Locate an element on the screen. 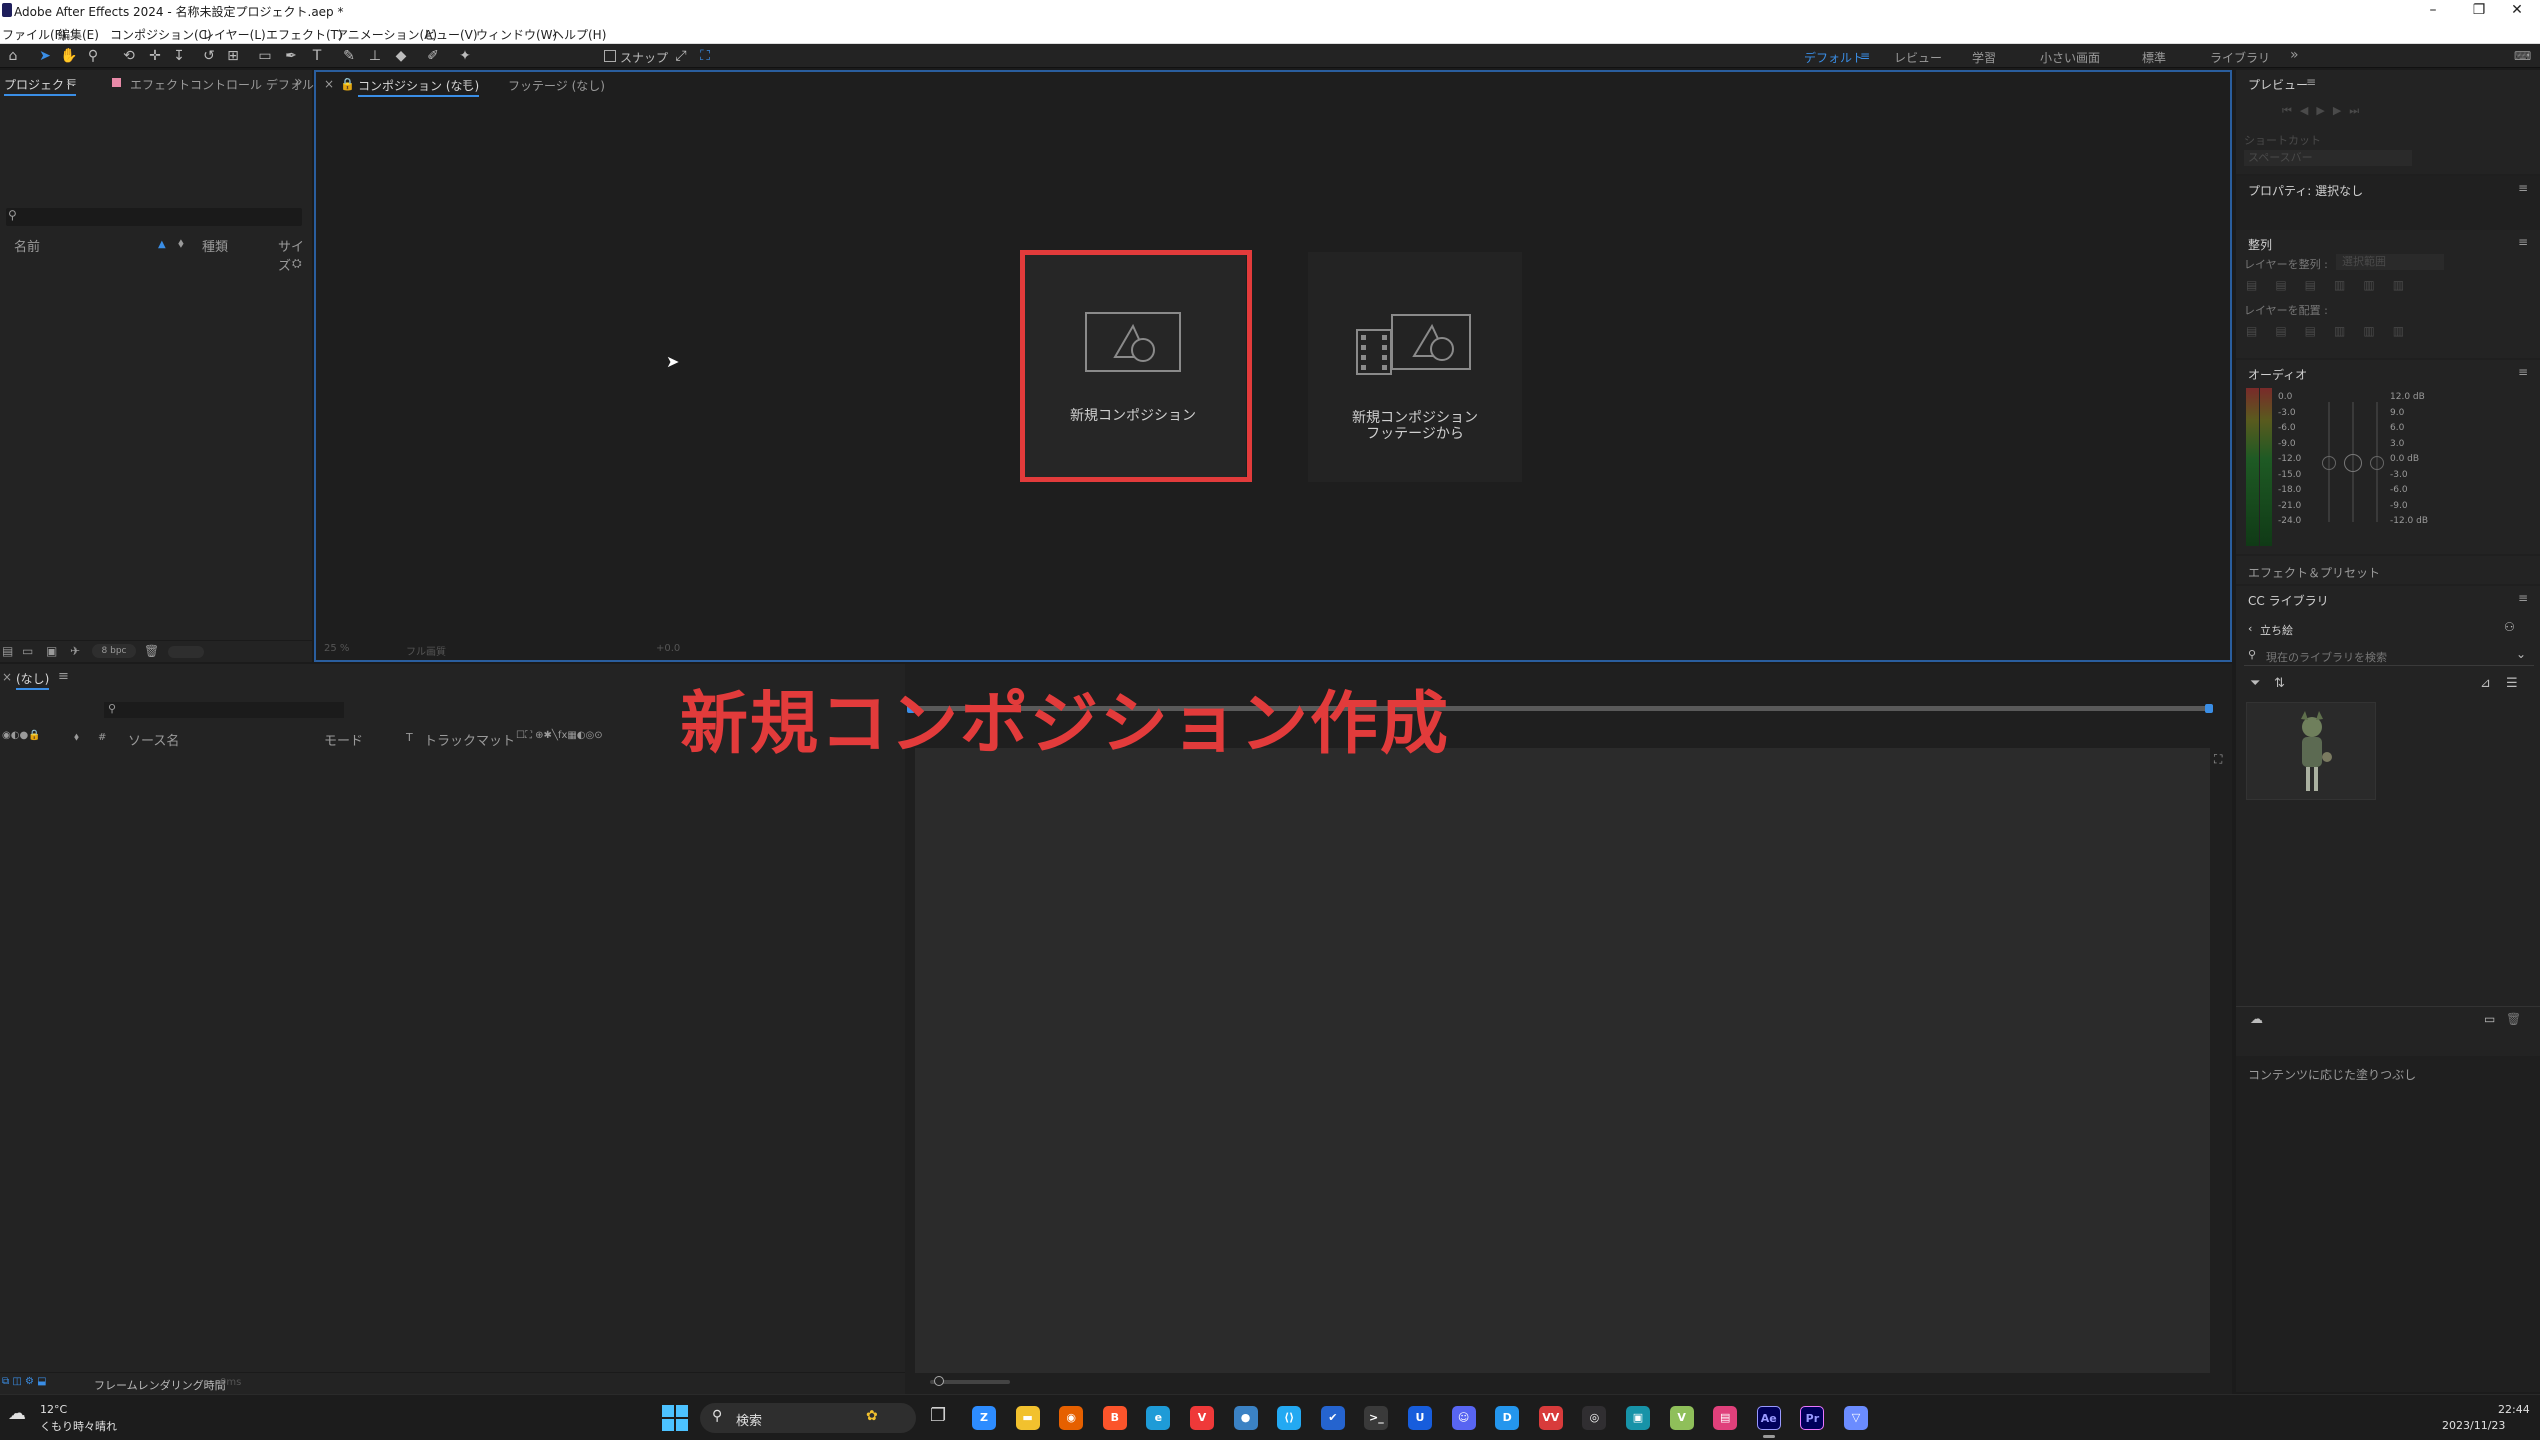  eraser-tool-icon: ◆ is located at coordinates (401, 56).